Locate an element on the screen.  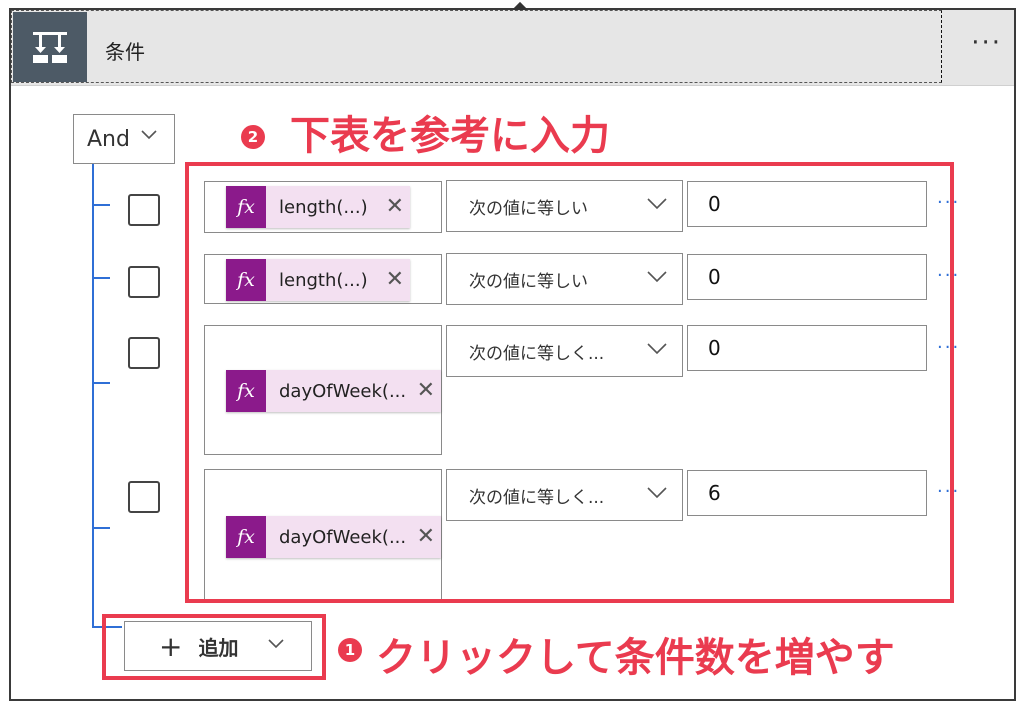
annotation-box-add is located at coordinates (214, 647).